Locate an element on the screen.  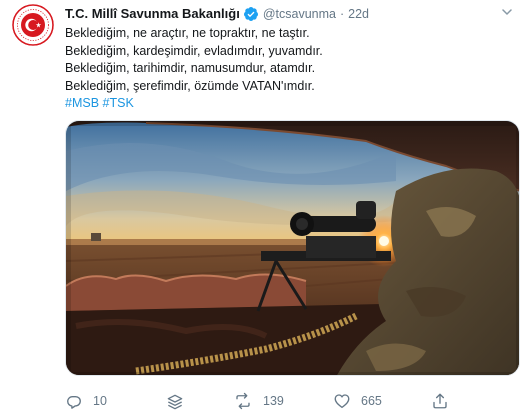
like-count: 665 is located at coordinates (371, 401).